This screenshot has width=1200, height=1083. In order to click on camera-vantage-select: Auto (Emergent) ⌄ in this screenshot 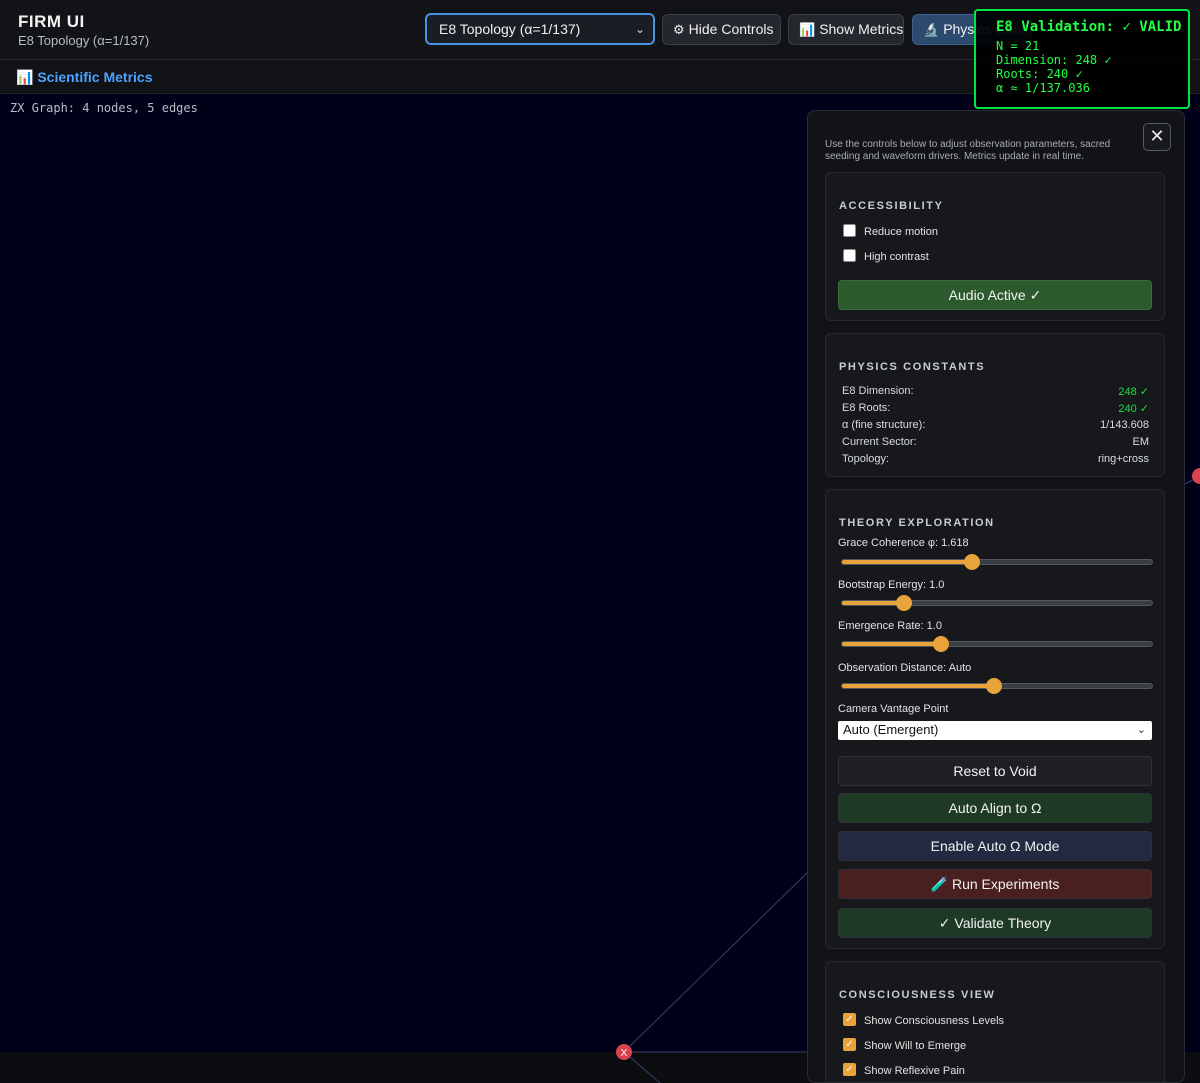, I will do `click(995, 730)`.